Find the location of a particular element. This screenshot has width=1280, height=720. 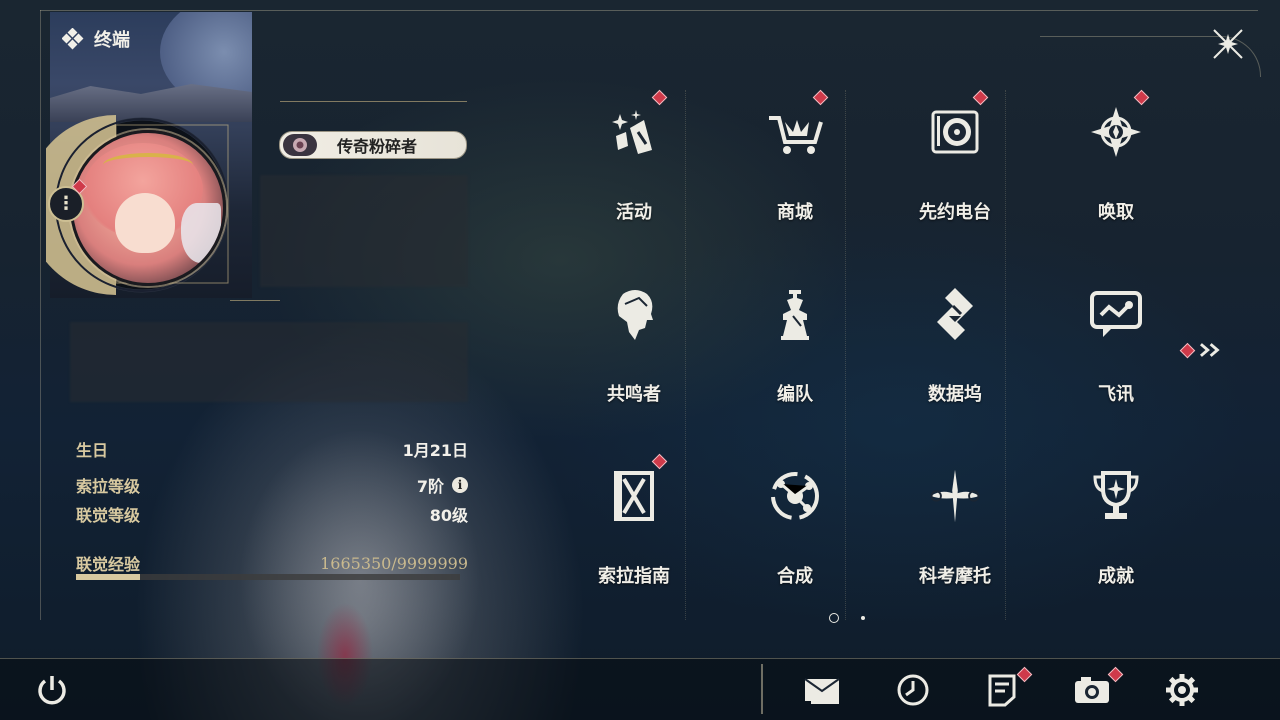

menu-label: 活动 is located at coordinates (634, 212).